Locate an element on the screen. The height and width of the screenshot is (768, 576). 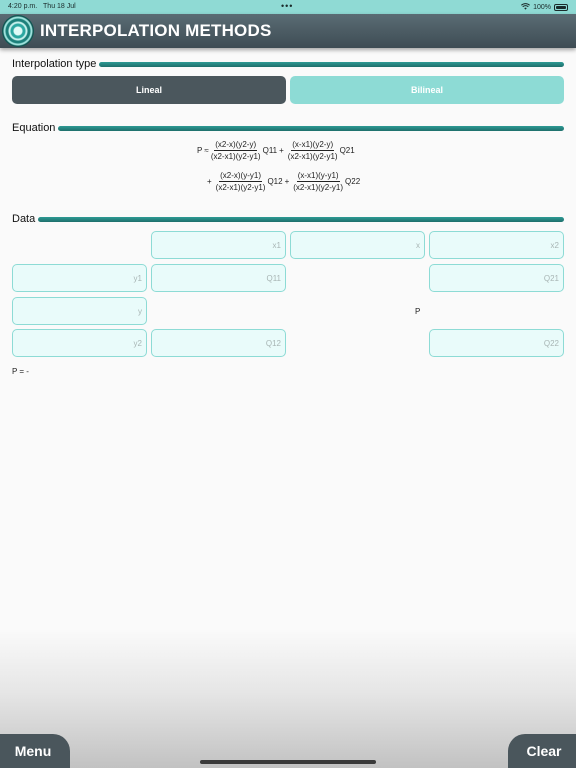
status-time: 4:20 p.m. Thu 18 Jul is located at coordinates (42, 6).